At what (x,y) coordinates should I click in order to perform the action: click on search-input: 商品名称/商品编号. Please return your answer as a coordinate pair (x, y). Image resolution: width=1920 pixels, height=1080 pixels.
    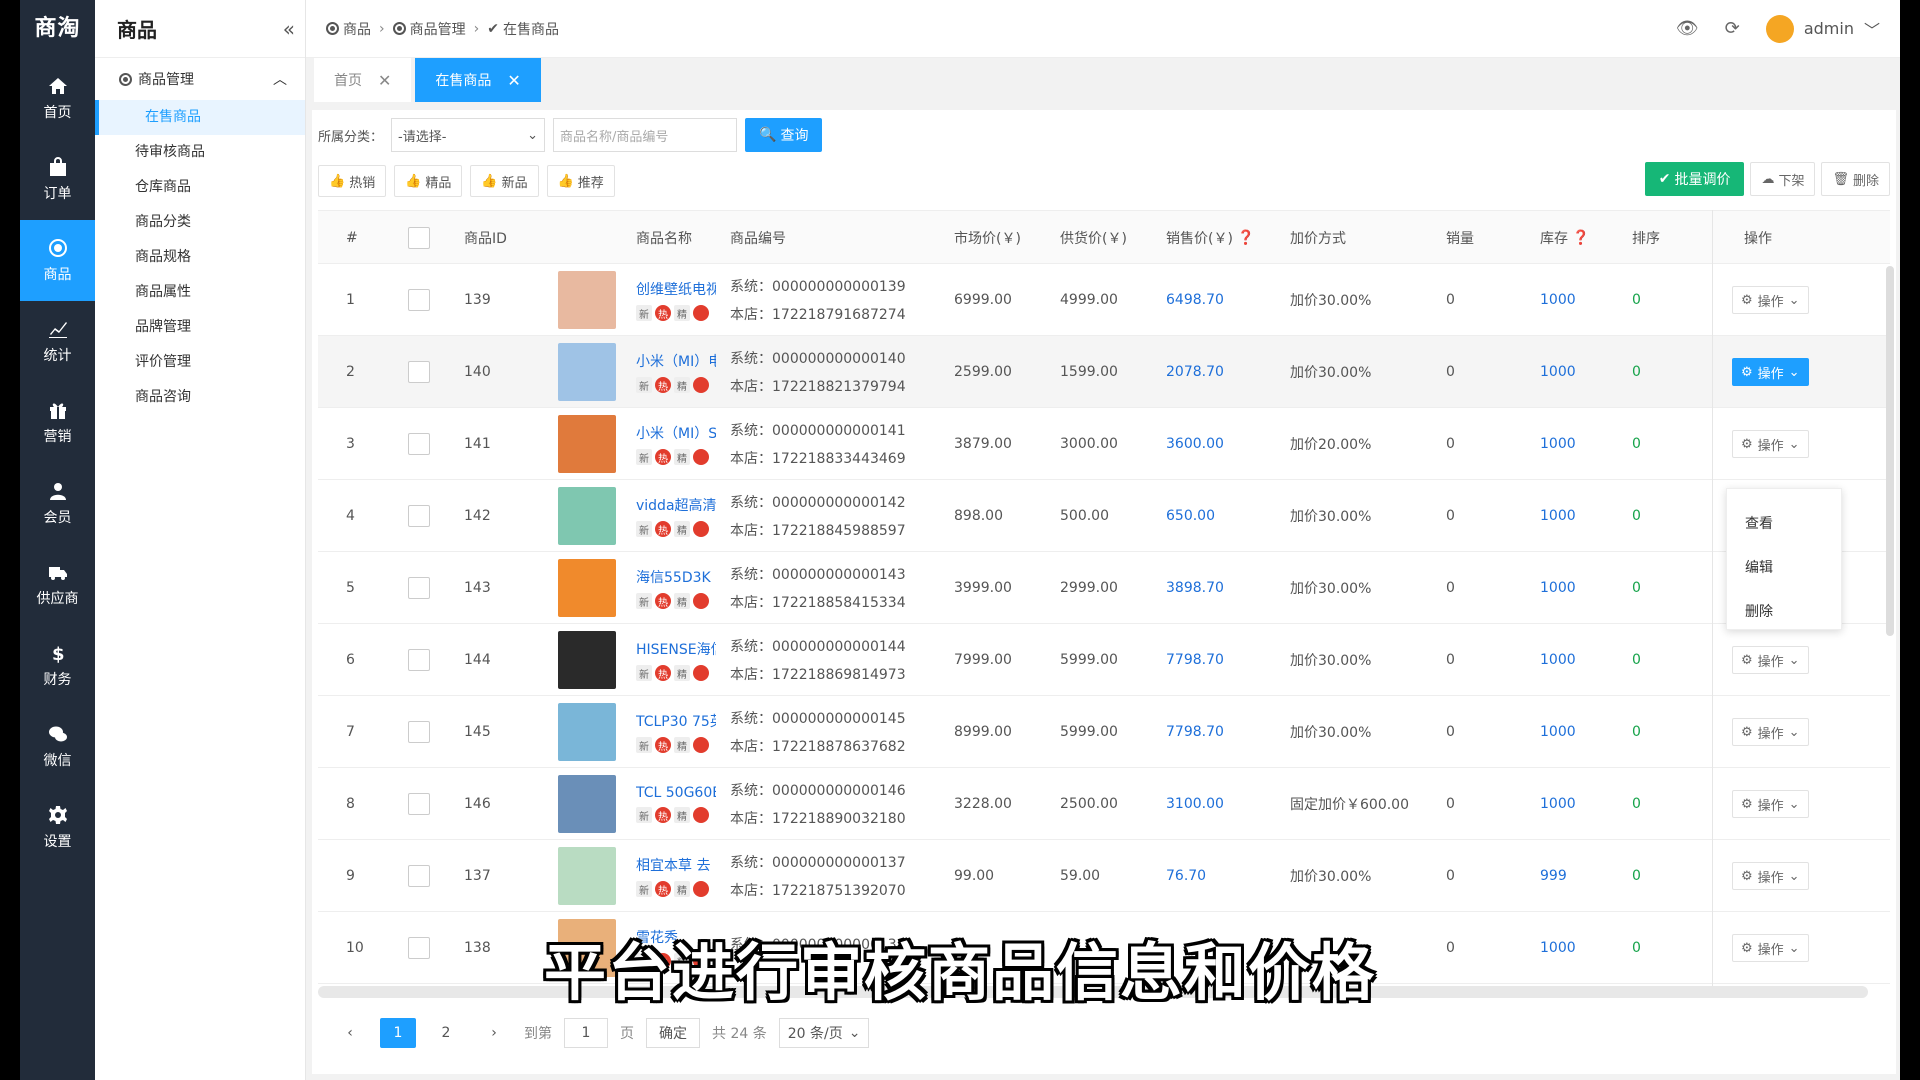
    Looking at the image, I should click on (645, 135).